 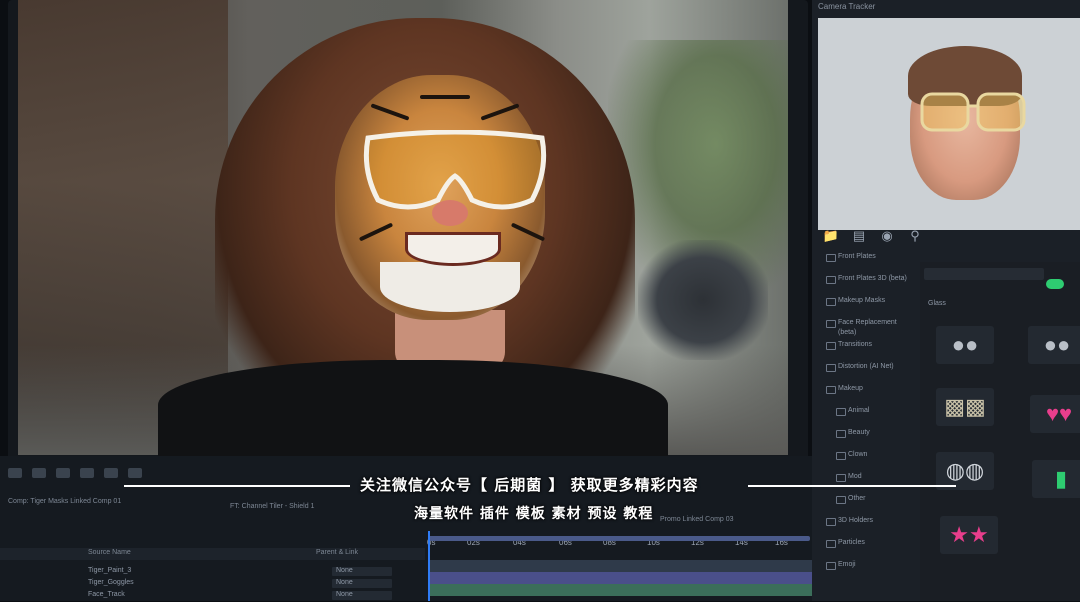 What do you see at coordinates (106, 594) in the screenshot?
I see `layer-name: Face_Track` at bounding box center [106, 594].